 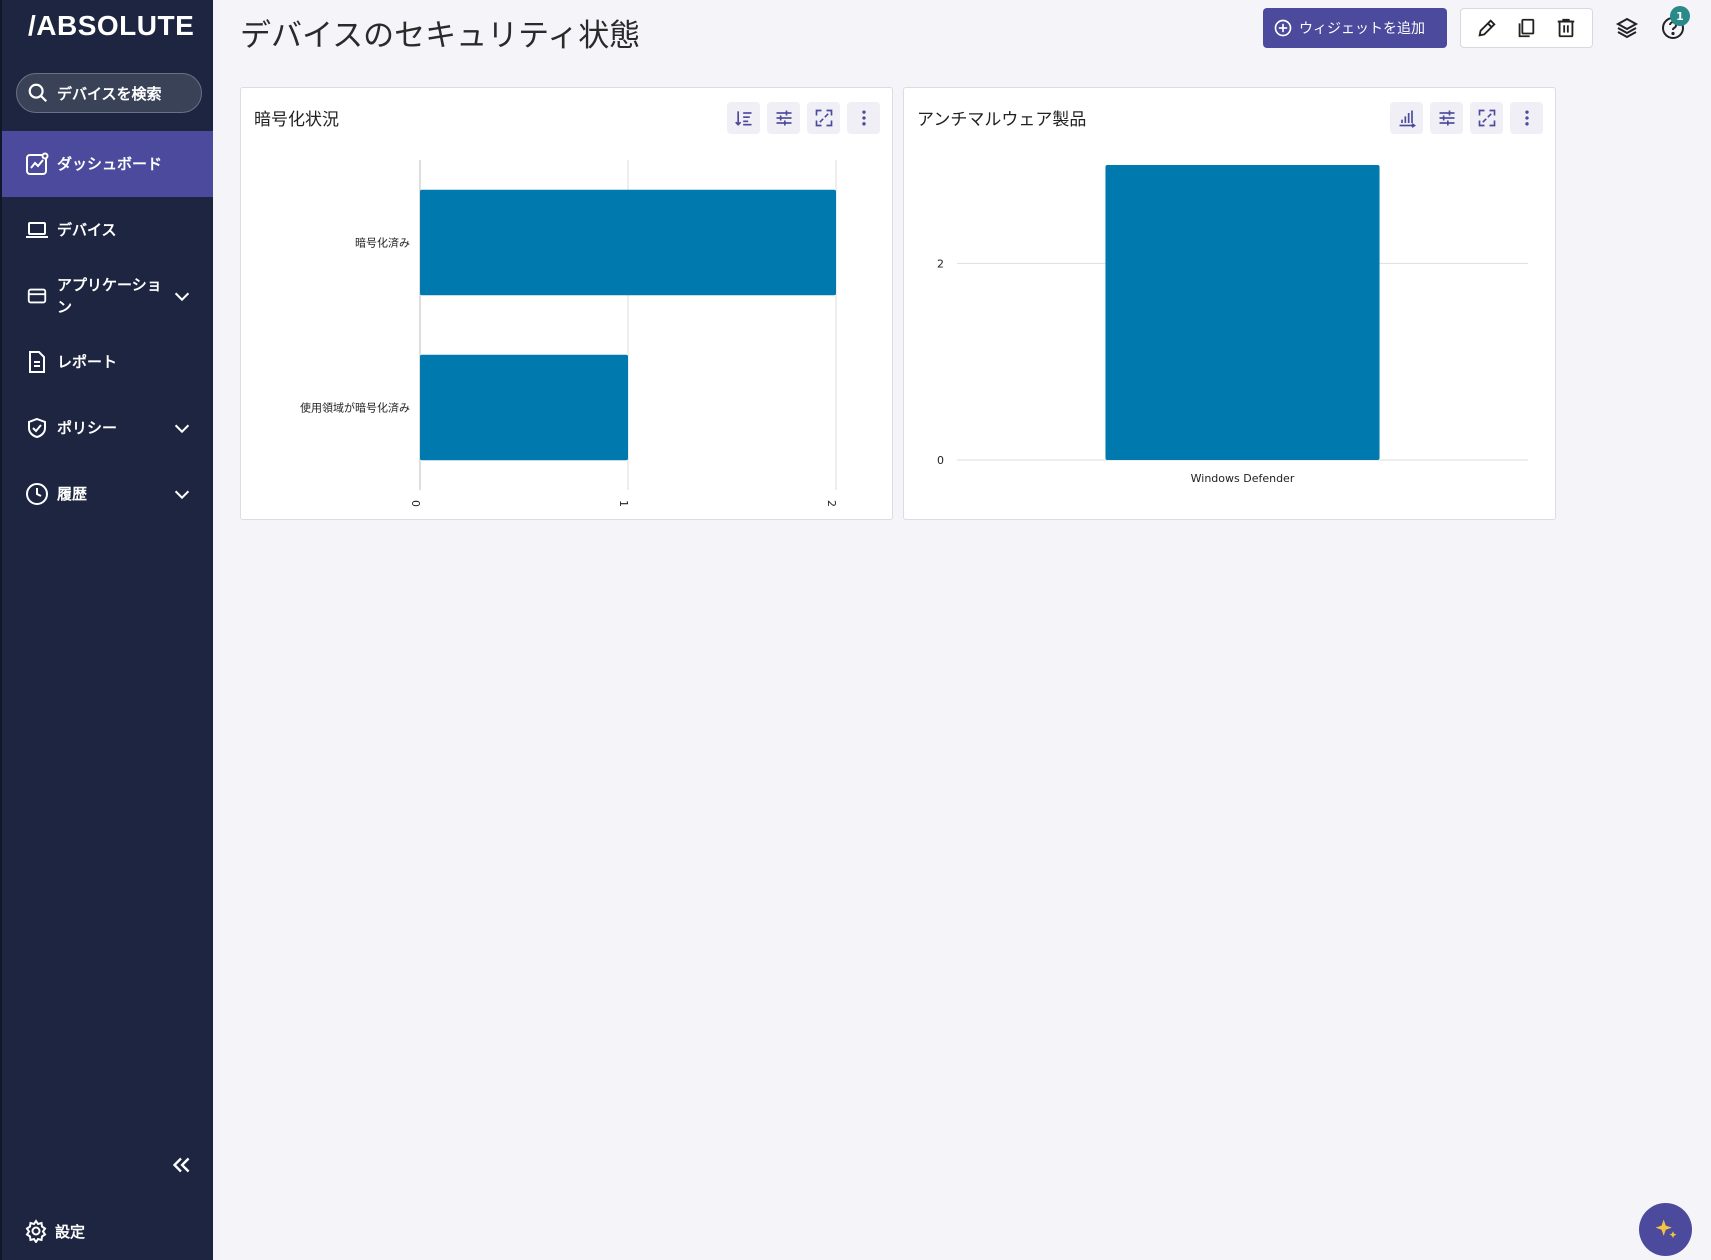 What do you see at coordinates (37, 494) in the screenshot?
I see `clock-icon` at bounding box center [37, 494].